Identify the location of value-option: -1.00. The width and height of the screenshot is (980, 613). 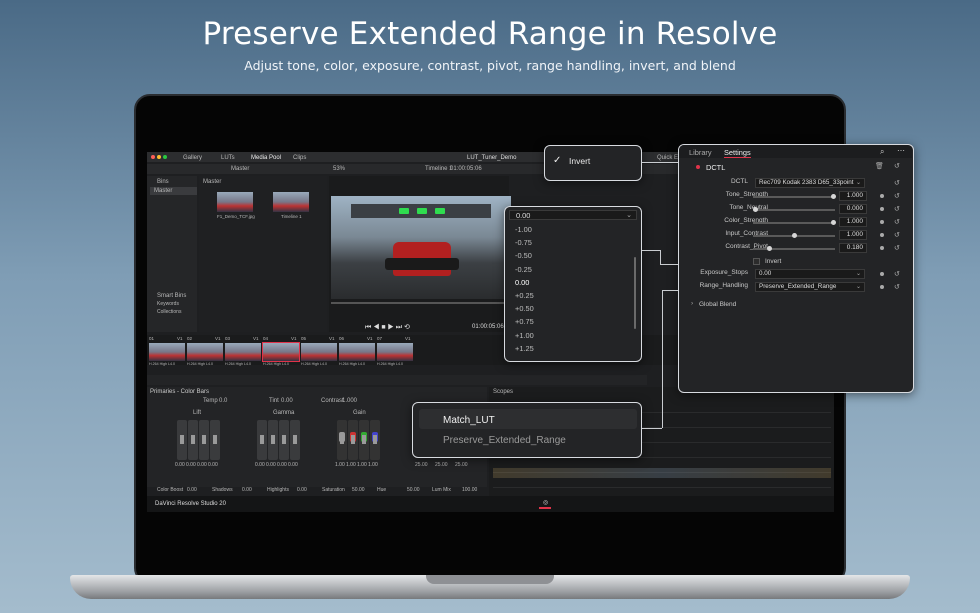
(523, 229).